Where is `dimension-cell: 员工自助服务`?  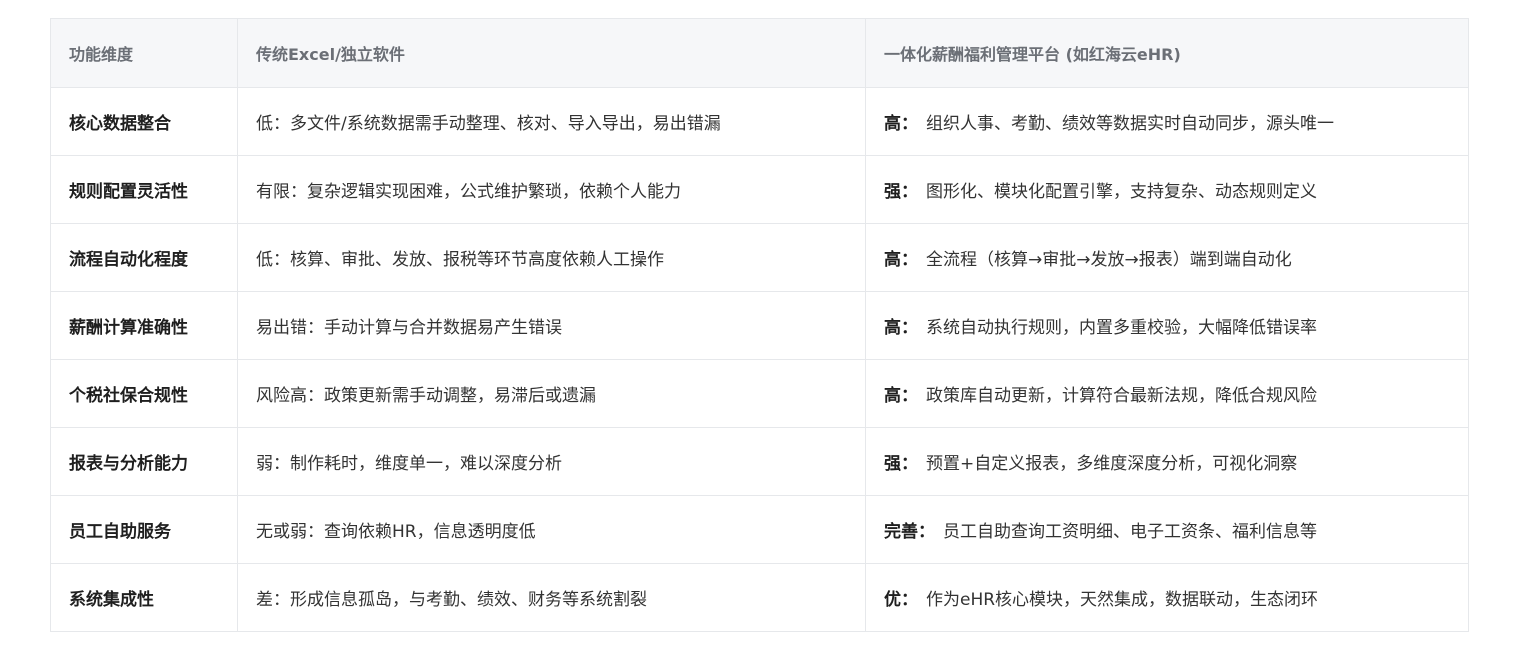
dimension-cell: 员工自助服务 is located at coordinates (144, 529).